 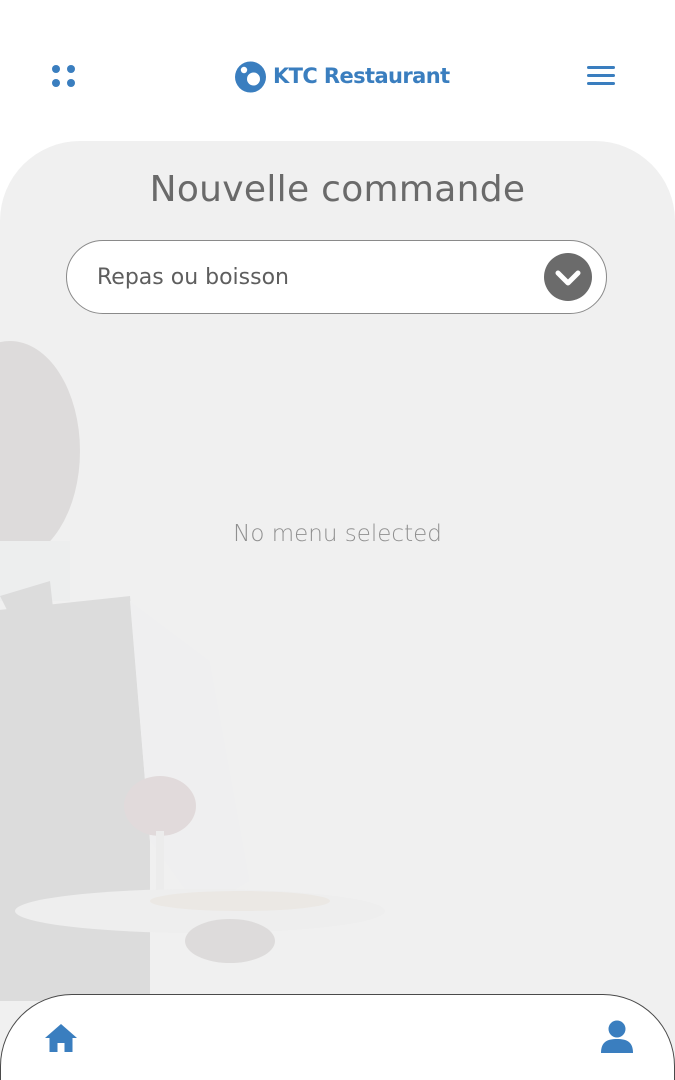 I want to click on bottom-navigation, so click(x=337, y=1037).